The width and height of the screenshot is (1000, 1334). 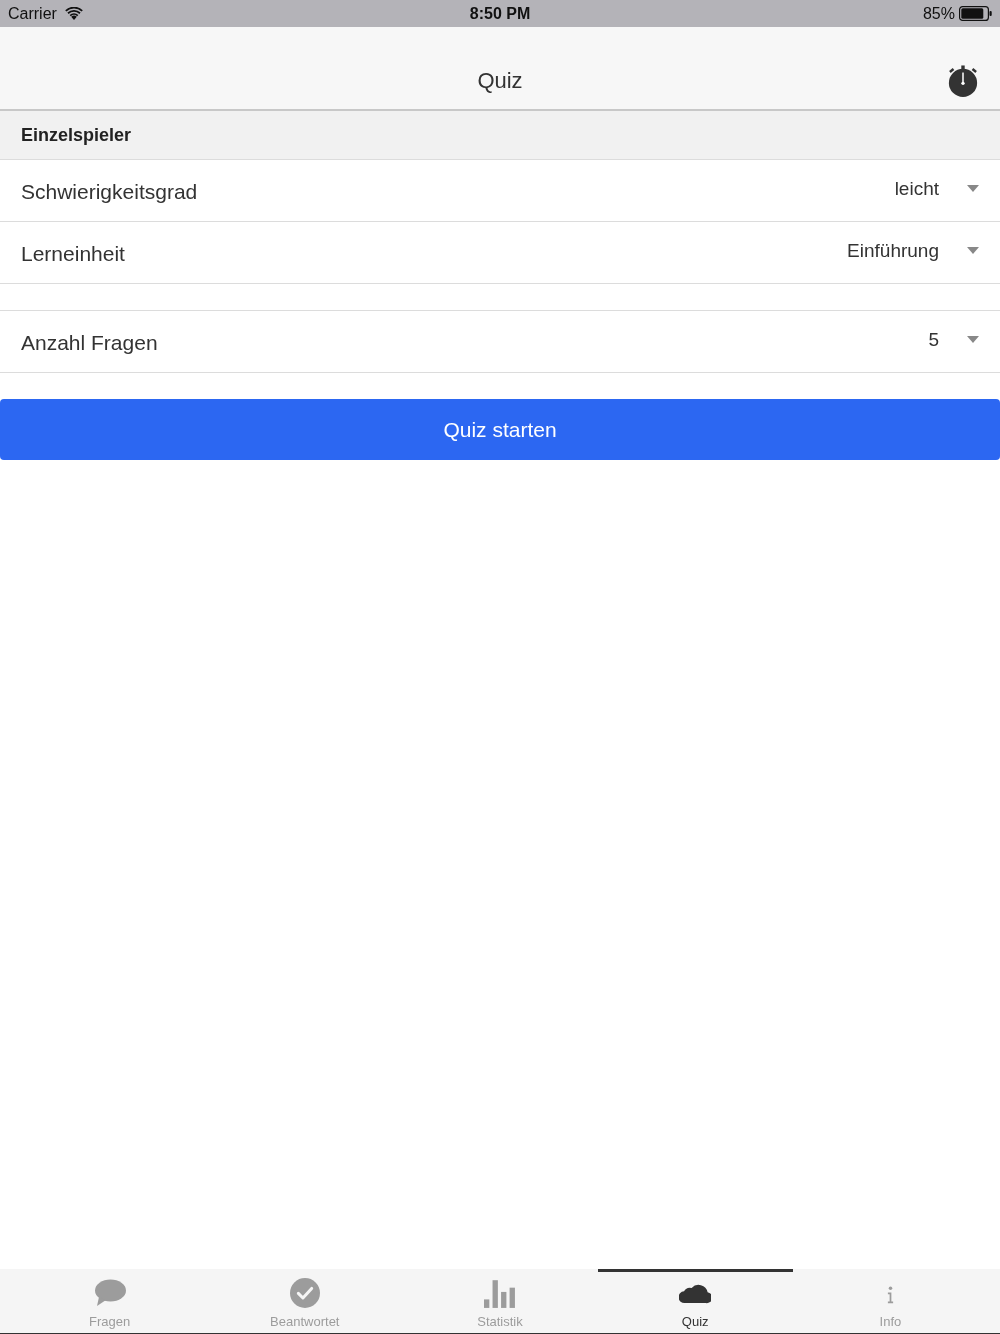 I want to click on tab-item: Fragen, so click(x=110, y=1301).